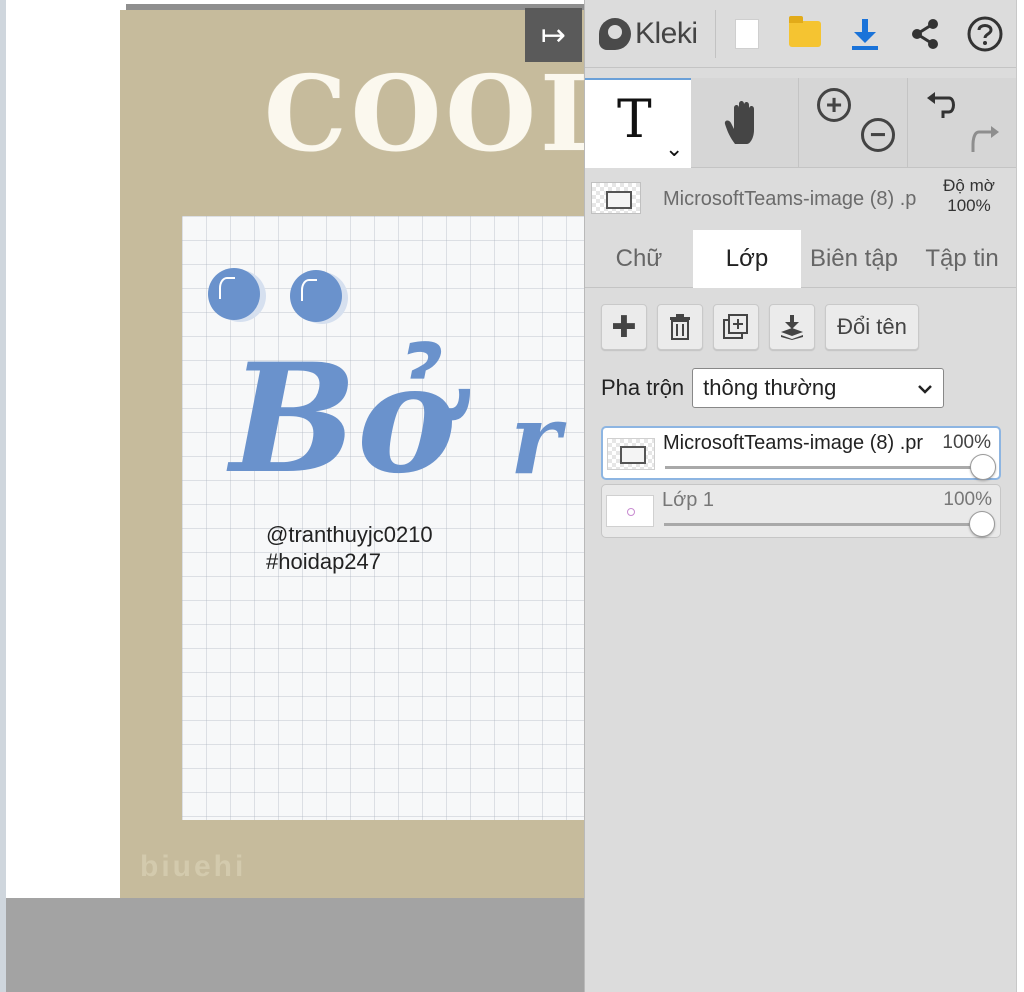 This screenshot has height=992, width=1024. Describe the element at coordinates (295, 5) in the screenshot. I see `canvas-top-strip` at that location.